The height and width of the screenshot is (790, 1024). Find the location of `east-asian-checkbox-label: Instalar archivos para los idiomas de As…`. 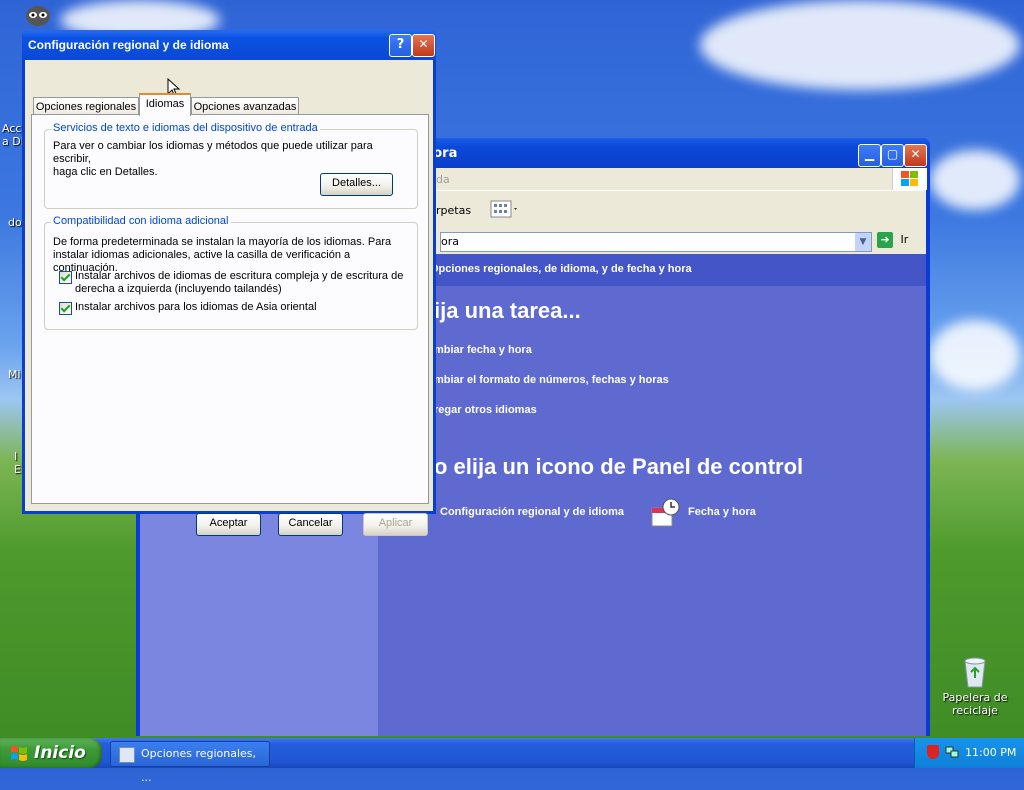

east-asian-checkbox-label: Instalar archivos para los idiomas de As… is located at coordinates (245, 307).